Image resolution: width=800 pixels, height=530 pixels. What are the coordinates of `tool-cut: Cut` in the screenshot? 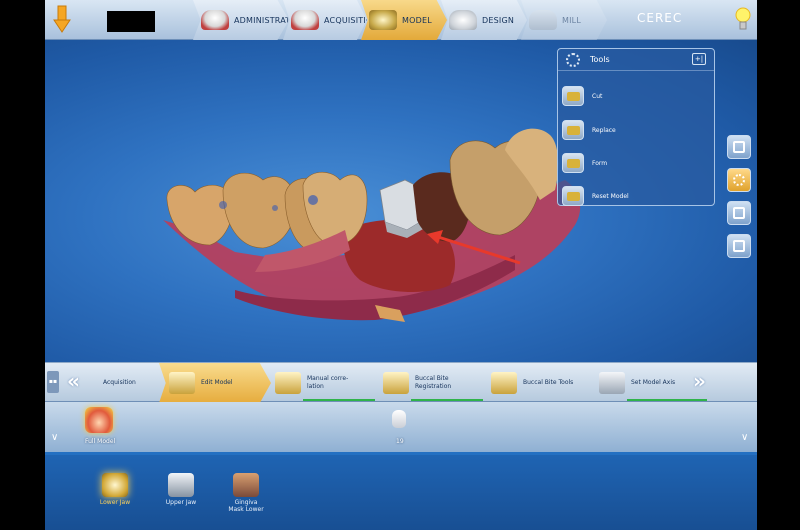 It's located at (582, 96).